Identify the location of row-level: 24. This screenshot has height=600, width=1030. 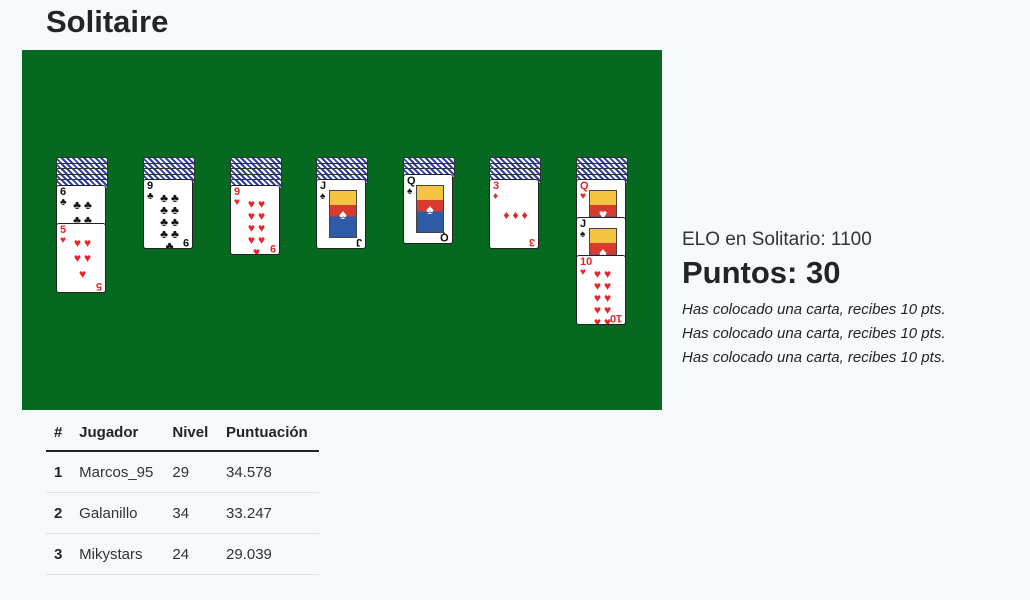
(191, 554).